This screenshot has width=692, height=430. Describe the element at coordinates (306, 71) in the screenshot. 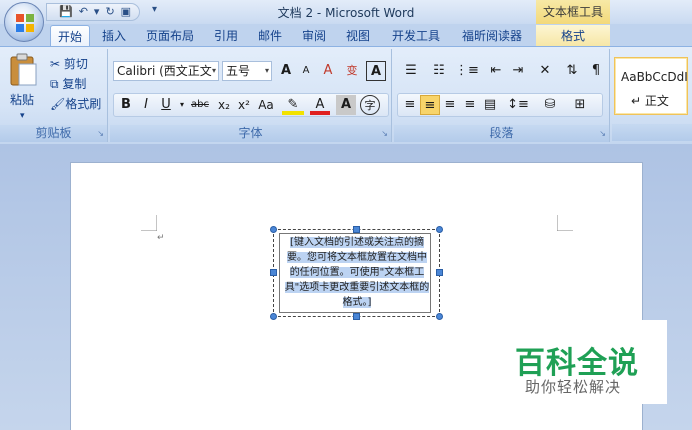

I see `shrink-font-button: A` at that location.